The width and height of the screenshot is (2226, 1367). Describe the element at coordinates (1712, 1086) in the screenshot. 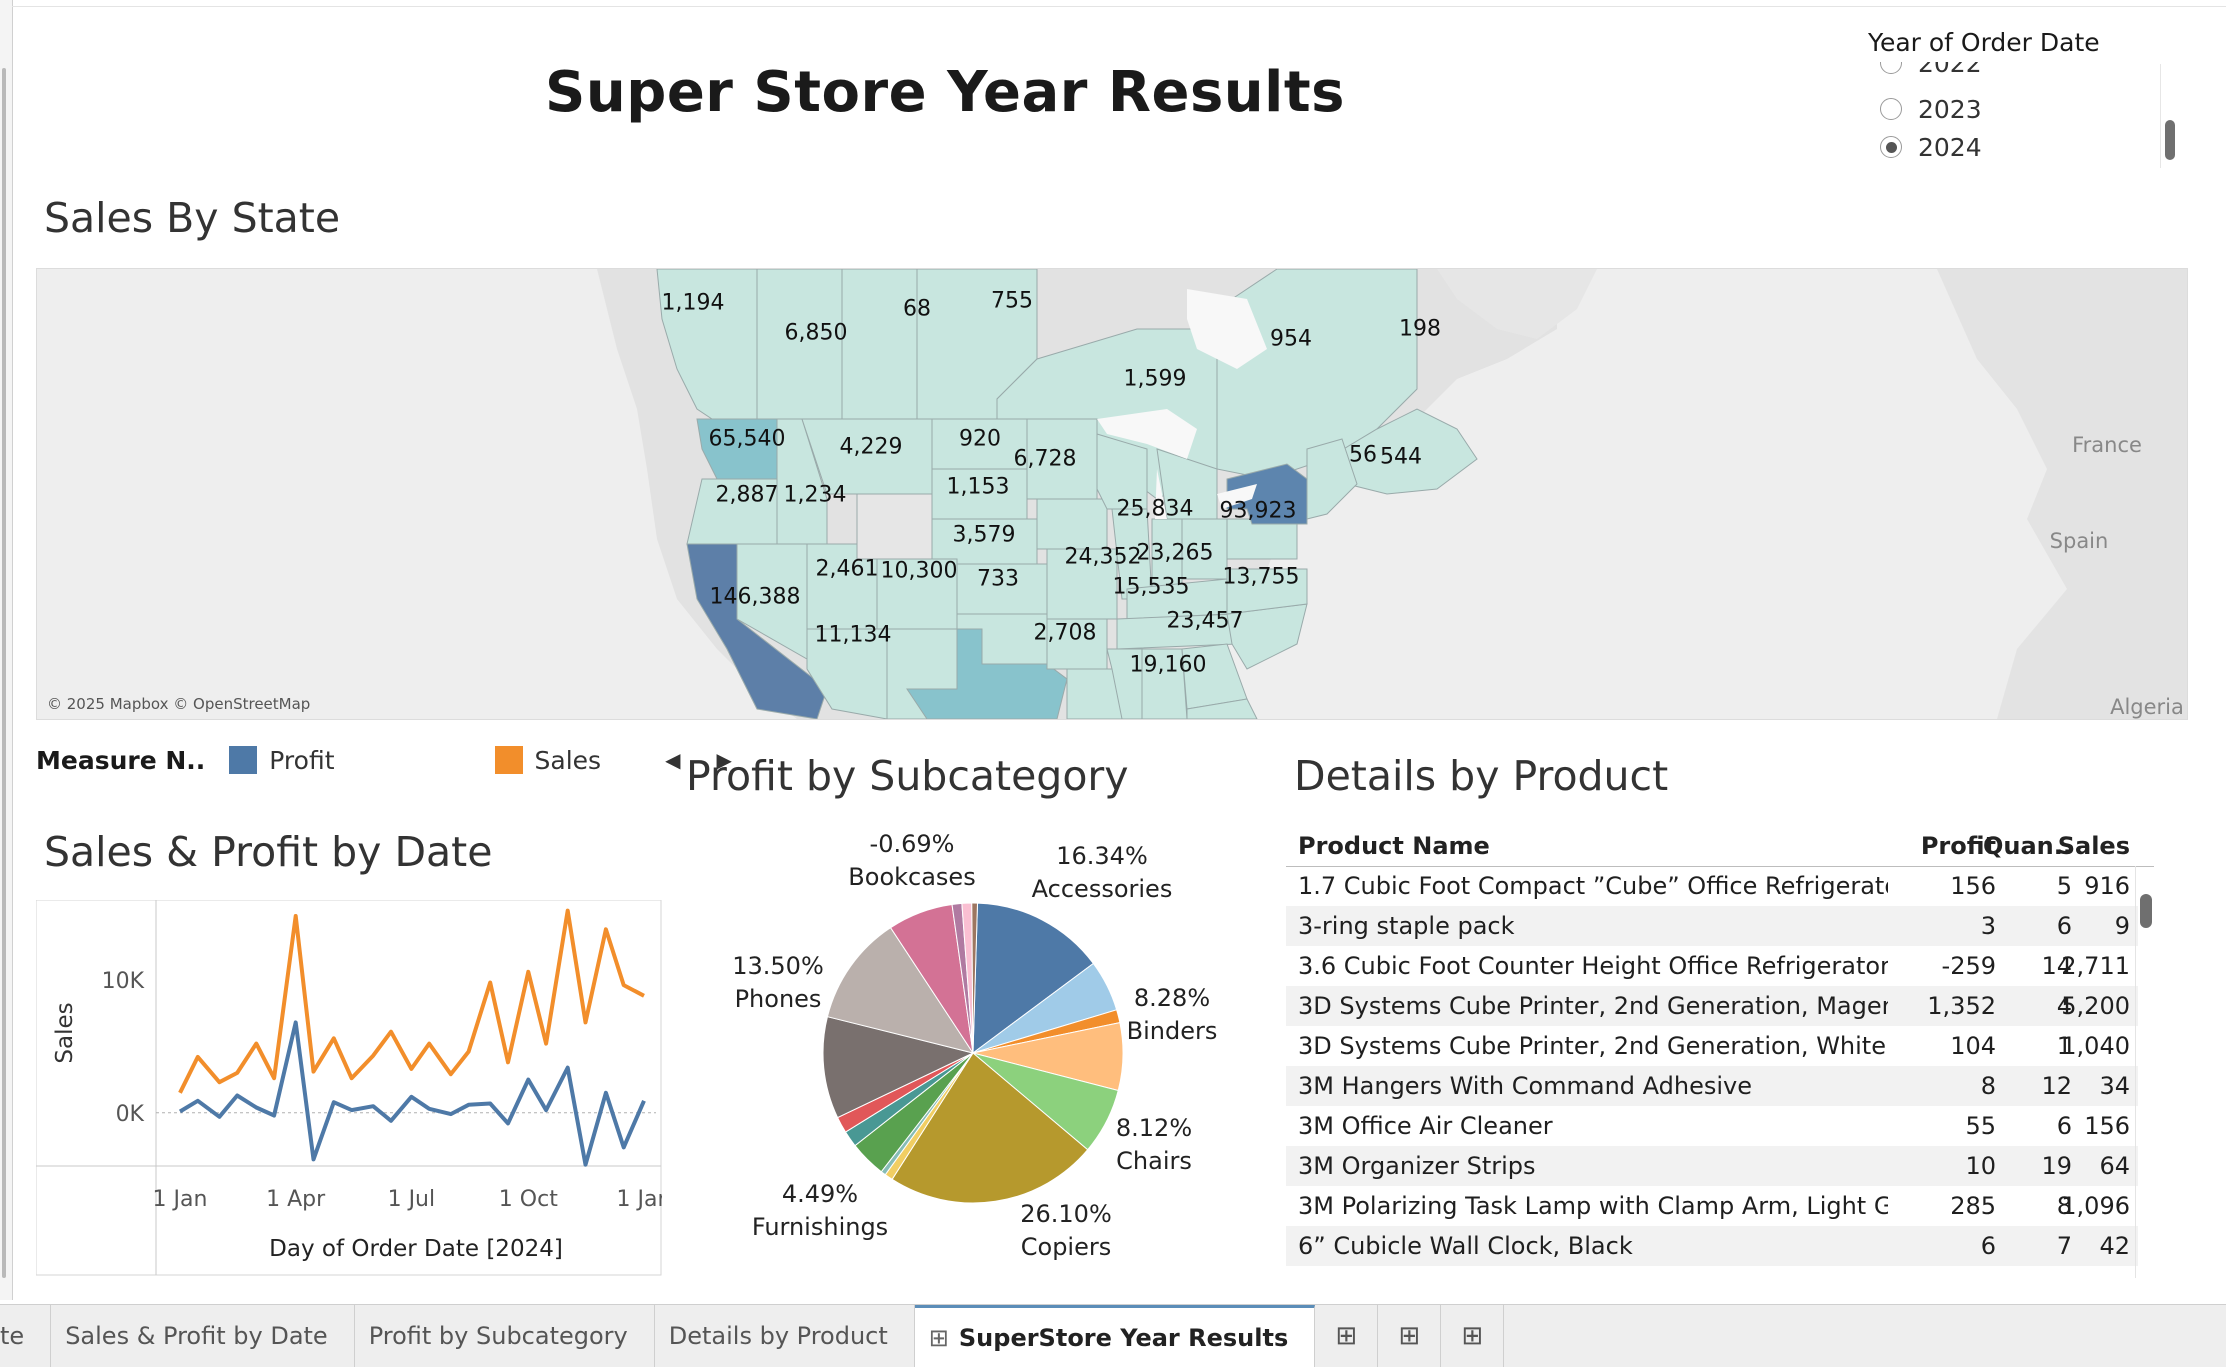

I see `table-row: 3M Hangers With Command Adhesive 8 12 34` at that location.